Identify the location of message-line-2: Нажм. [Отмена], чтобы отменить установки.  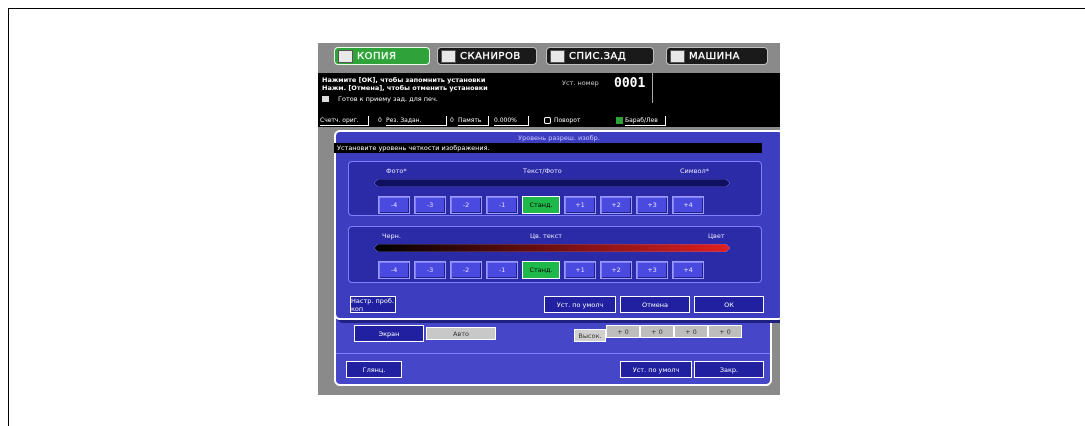
(405, 88).